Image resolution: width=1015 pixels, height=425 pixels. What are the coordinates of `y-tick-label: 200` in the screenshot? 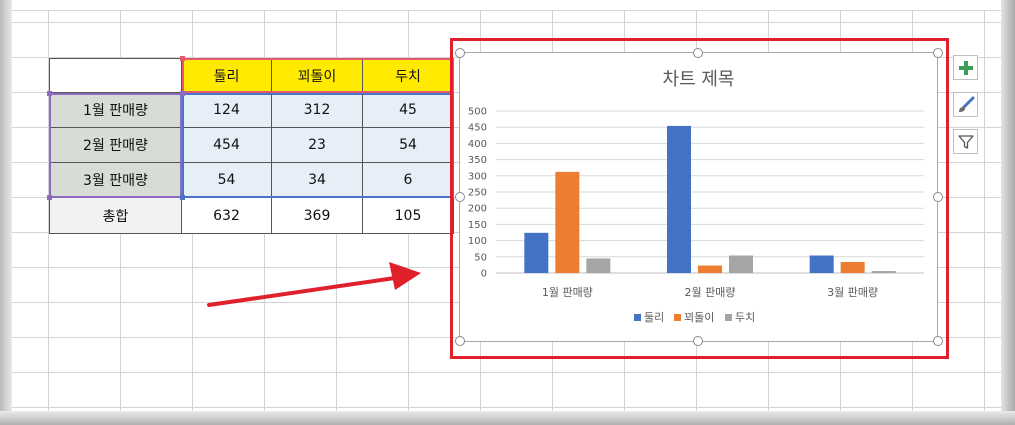 It's located at (477, 209).